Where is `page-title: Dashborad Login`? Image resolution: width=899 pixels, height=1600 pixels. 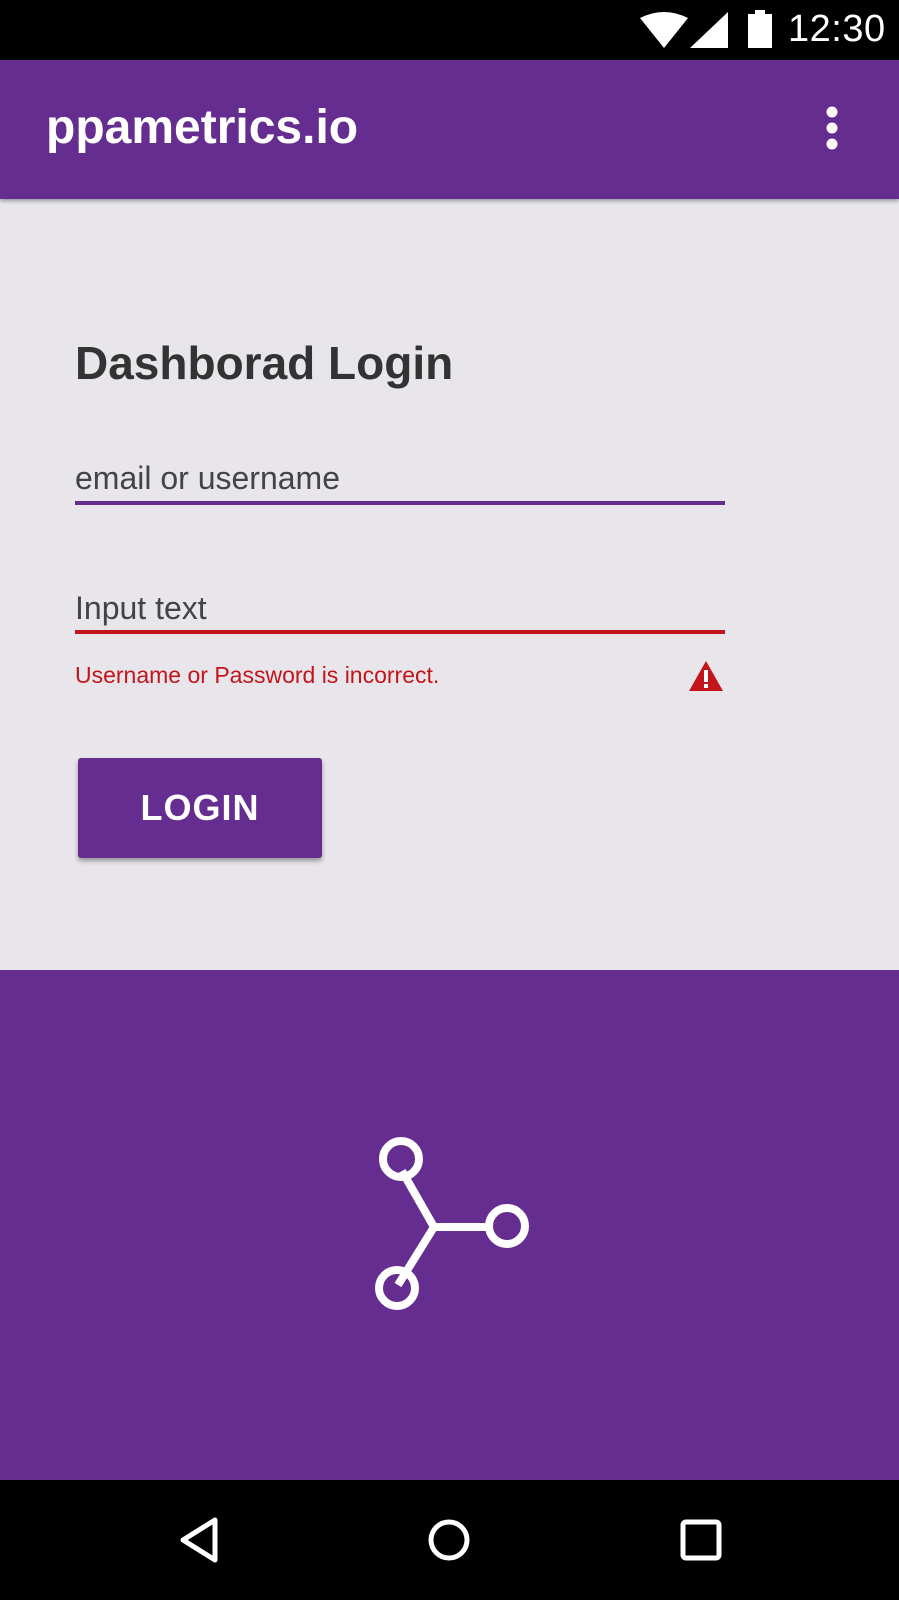 page-title: Dashborad Login is located at coordinates (264, 363).